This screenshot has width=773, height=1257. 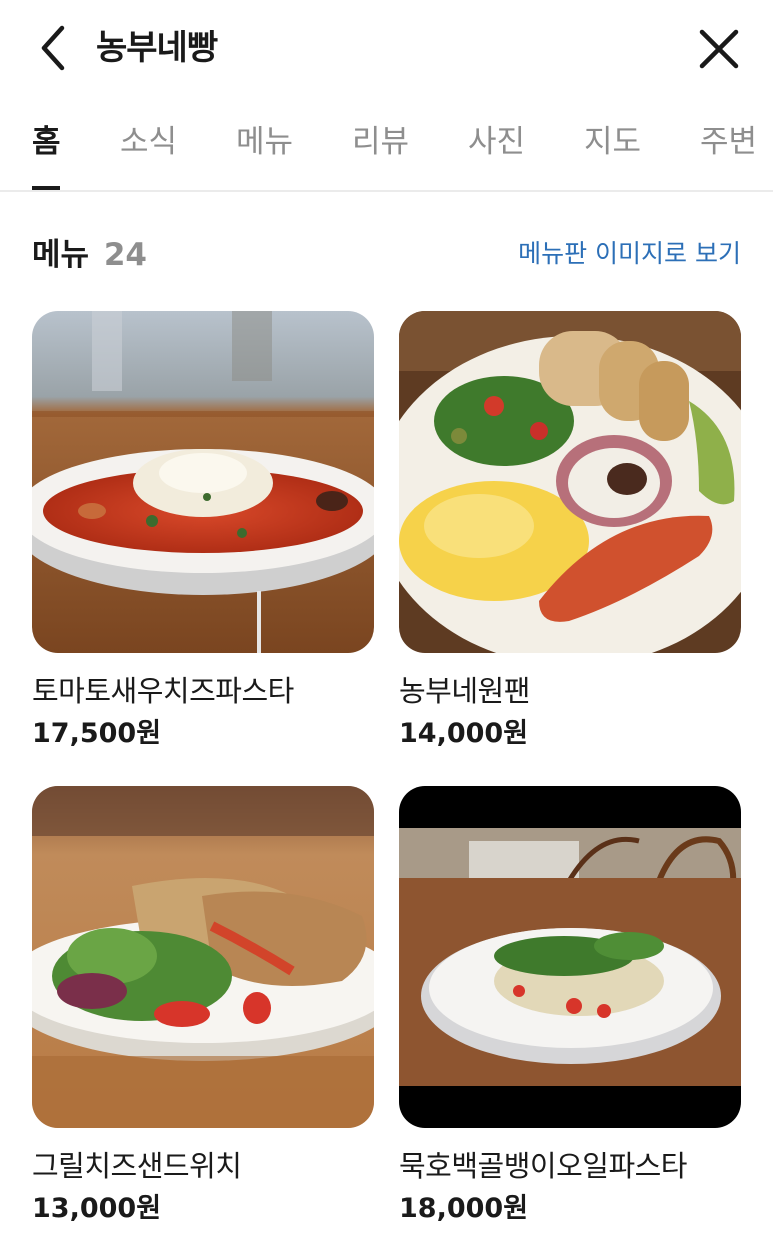 I want to click on menu-count: 24, so click(x=125, y=255).